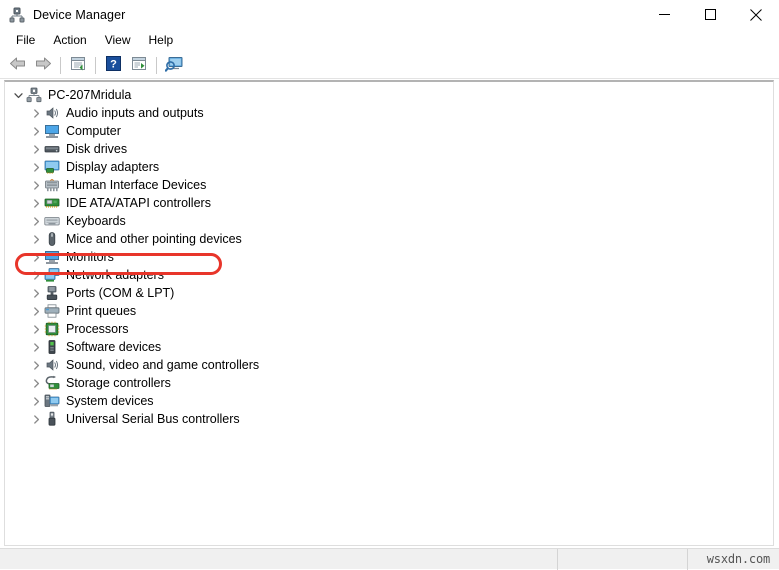  What do you see at coordinates (389, 221) in the screenshot?
I see `tree-item-keyboards: Keyboards` at bounding box center [389, 221].